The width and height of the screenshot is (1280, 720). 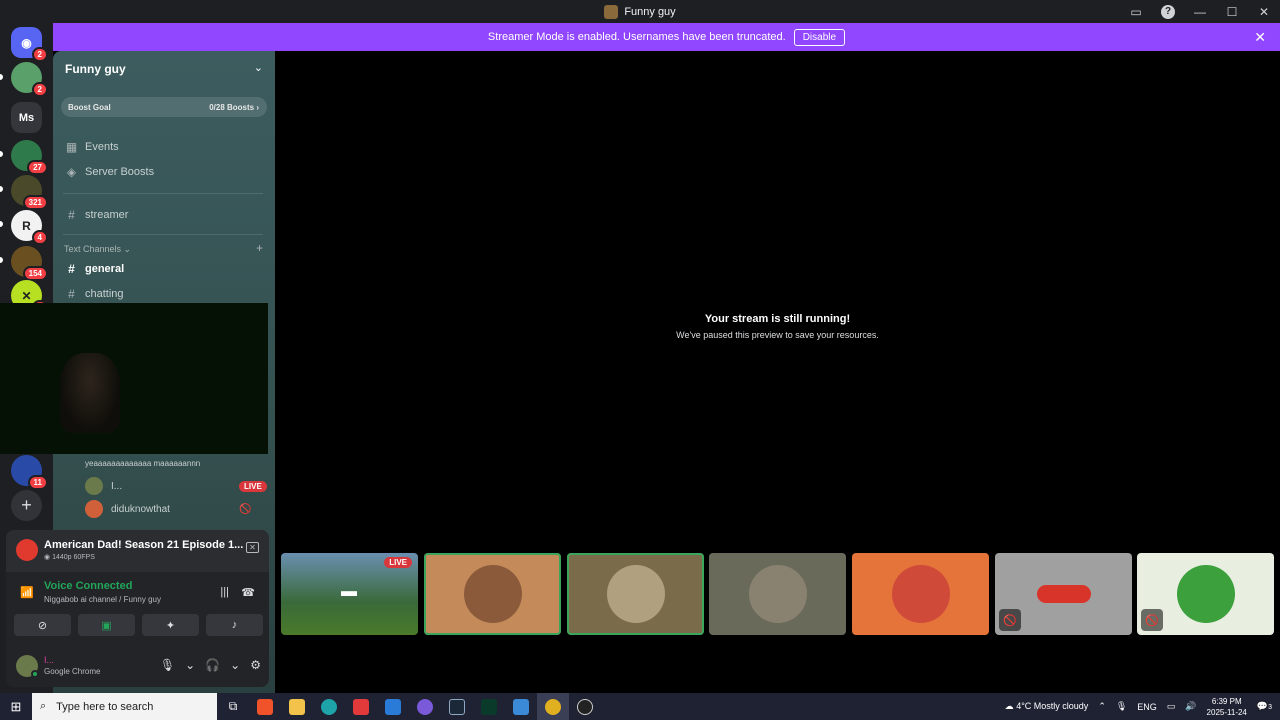 I want to click on server-icon: 2, so click(x=29, y=79).